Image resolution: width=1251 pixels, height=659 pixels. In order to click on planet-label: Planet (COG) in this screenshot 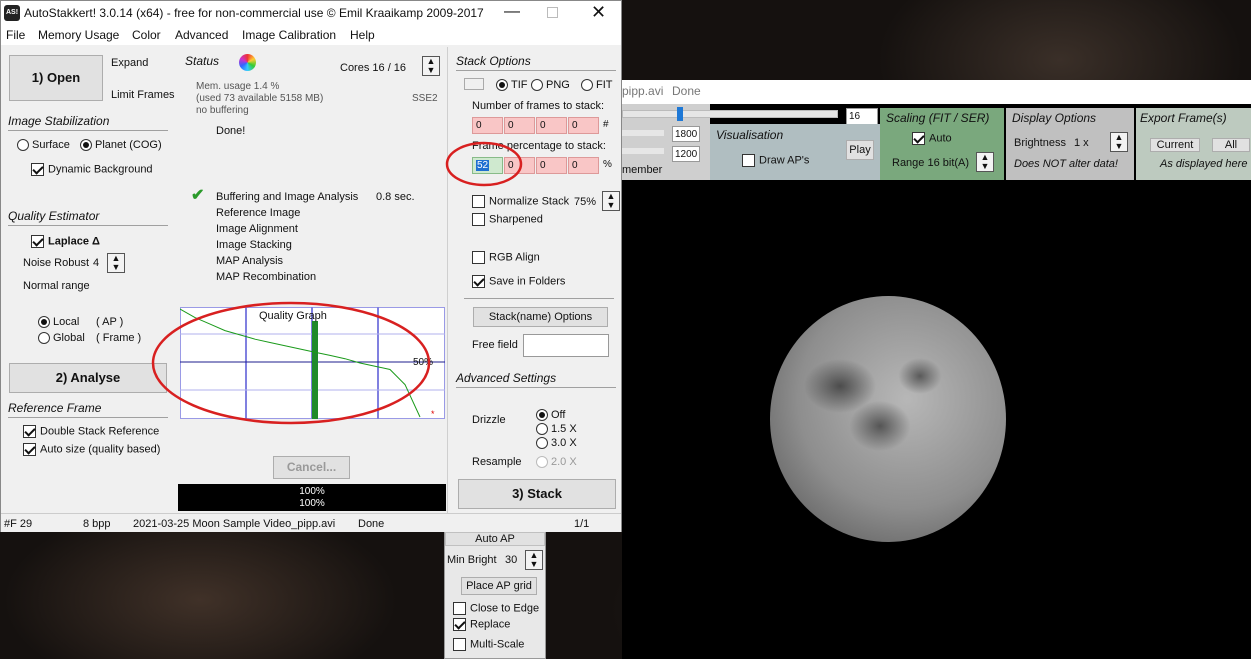, I will do `click(128, 145)`.